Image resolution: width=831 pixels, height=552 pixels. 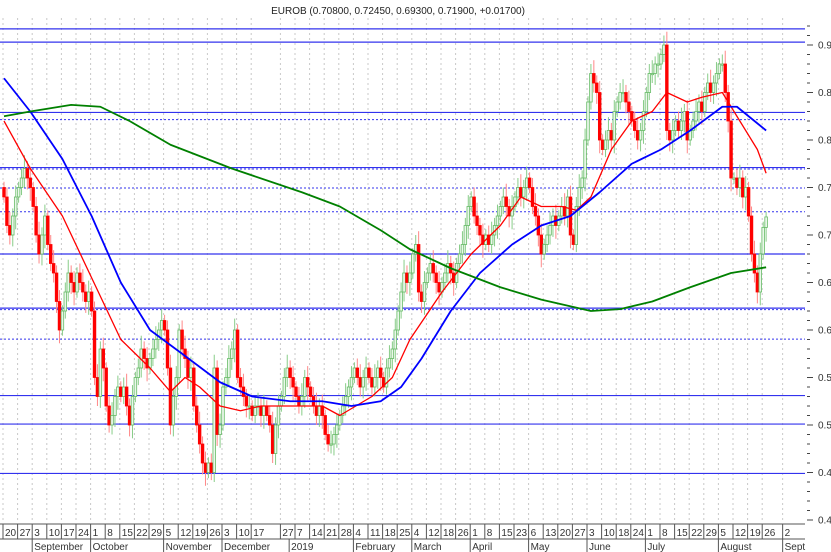 I want to click on week-label: 1, so click(x=475, y=533).